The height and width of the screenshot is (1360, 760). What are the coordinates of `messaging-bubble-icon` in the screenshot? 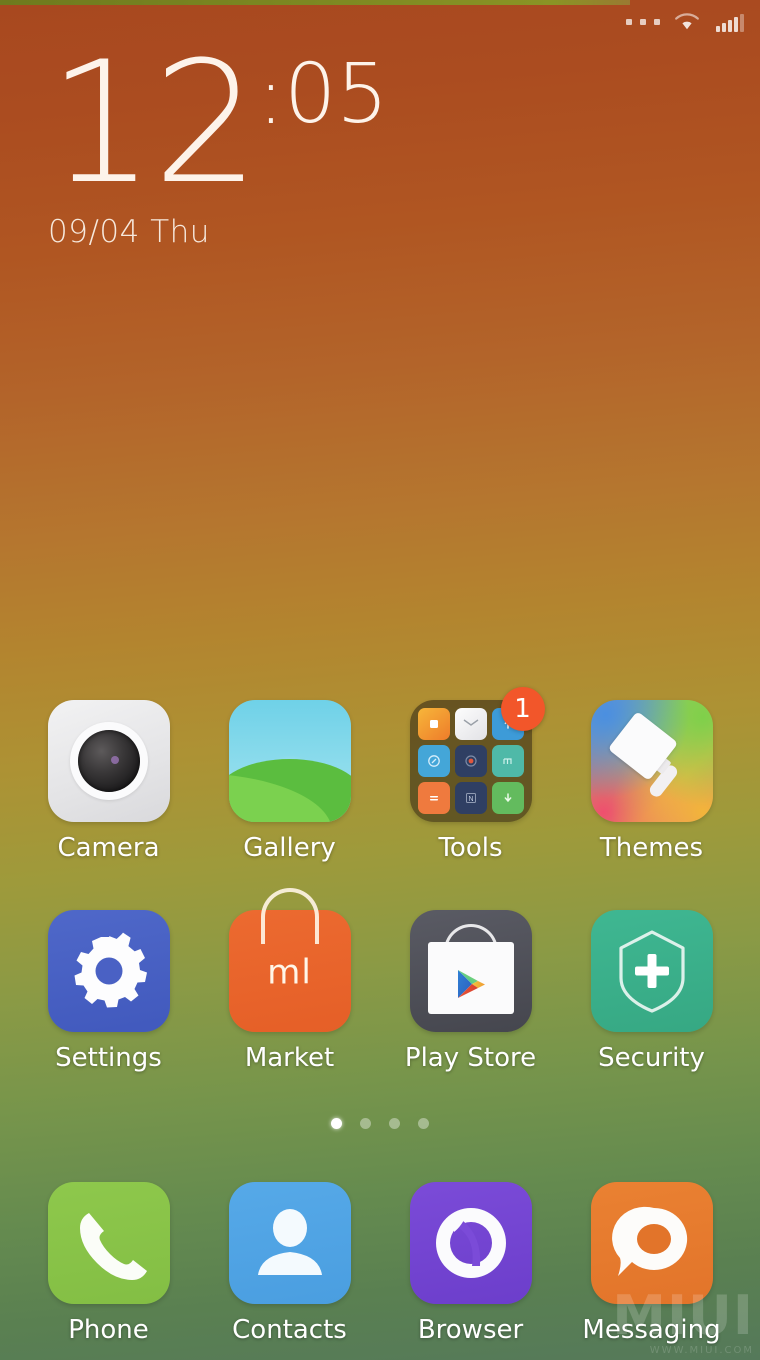 It's located at (651, 1243).